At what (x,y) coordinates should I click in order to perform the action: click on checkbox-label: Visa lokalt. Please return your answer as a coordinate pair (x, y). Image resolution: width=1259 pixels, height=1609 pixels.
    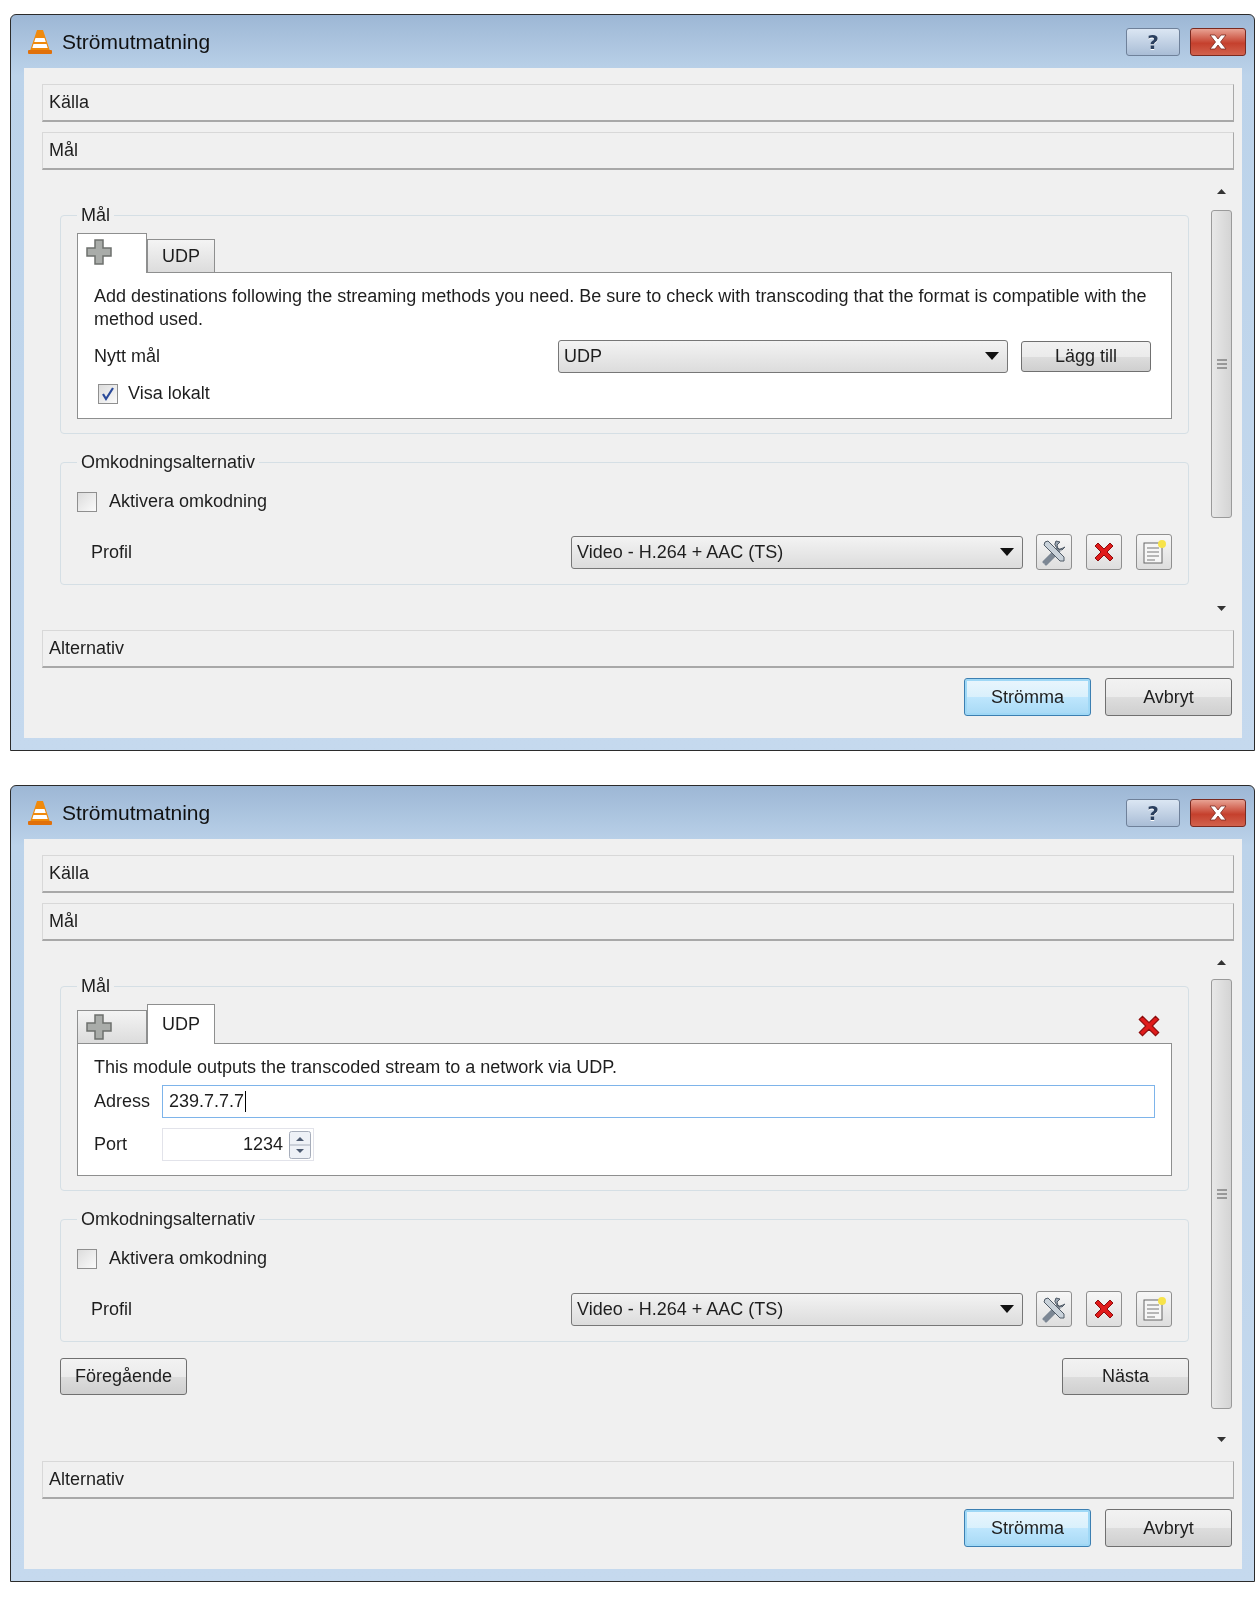
    Looking at the image, I should click on (169, 393).